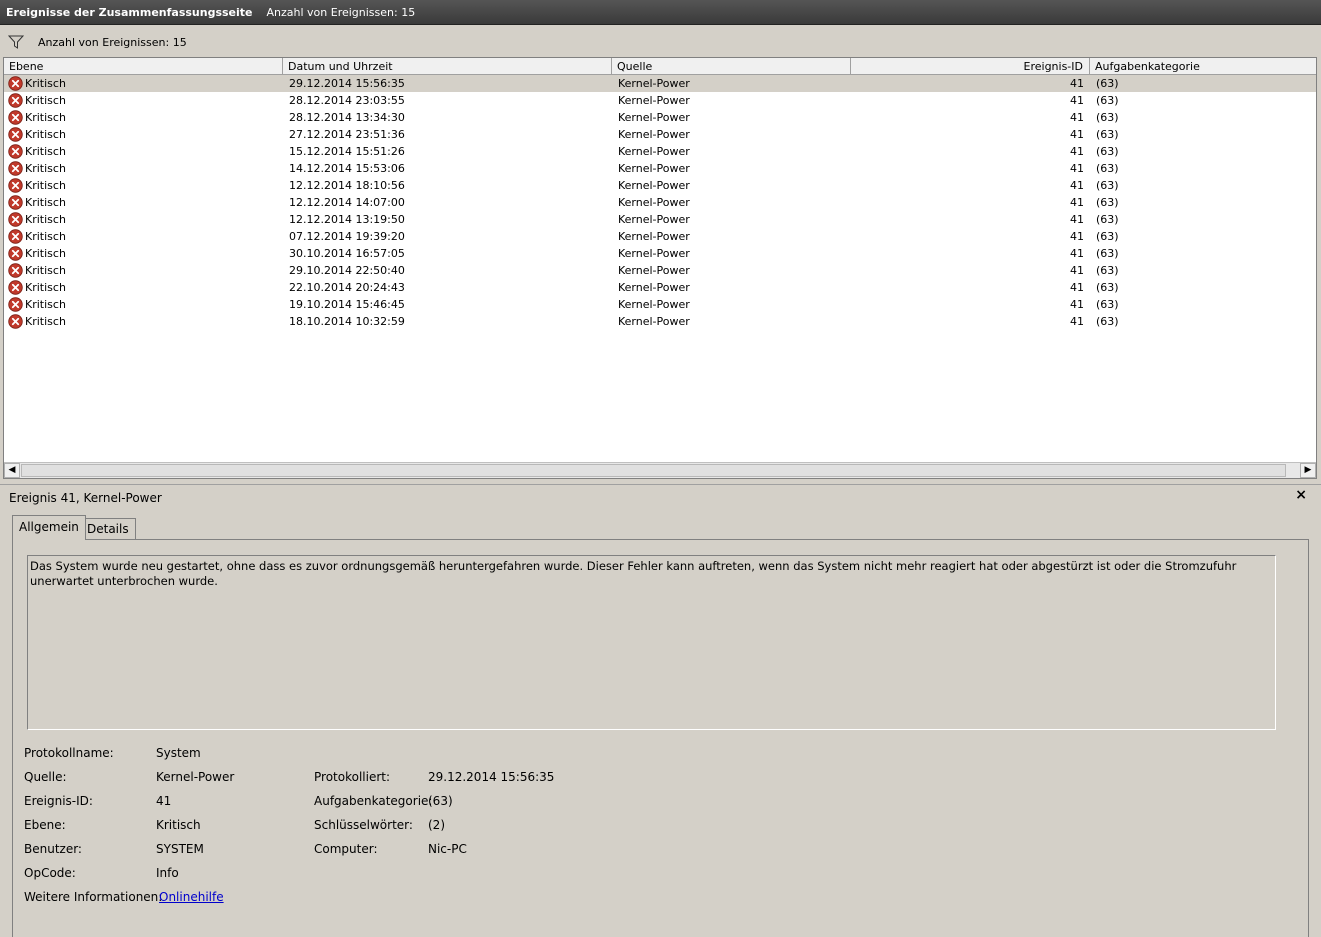 This screenshot has width=1321, height=937. What do you see at coordinates (164, 801) in the screenshot?
I see `value-ereignis-id: 41` at bounding box center [164, 801].